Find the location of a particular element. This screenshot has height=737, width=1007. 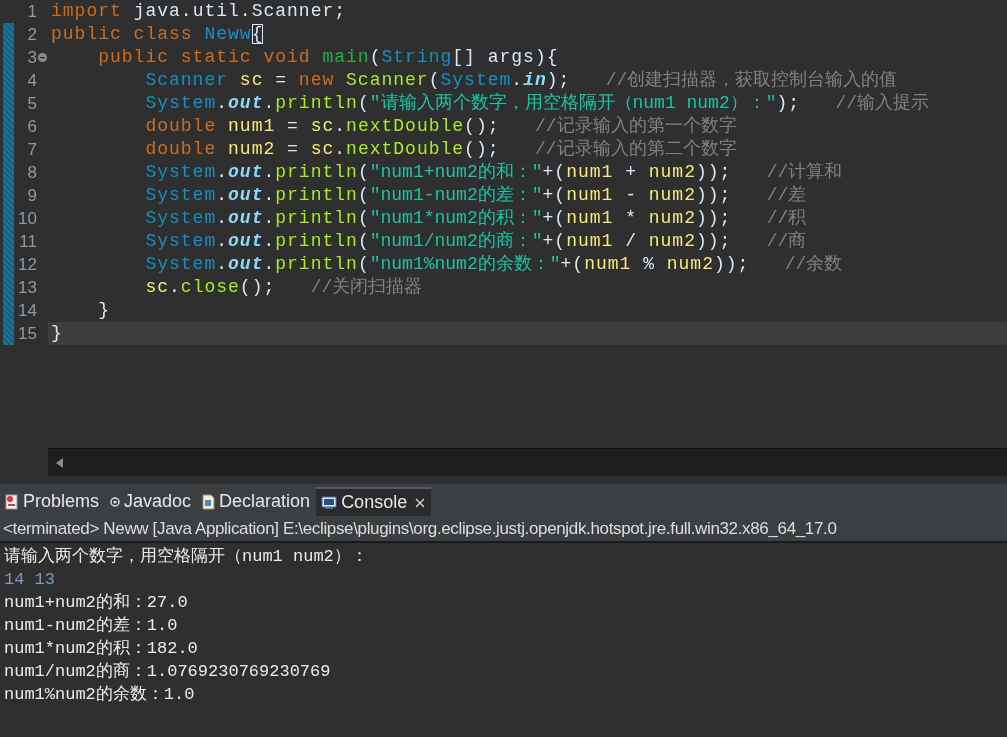

line-number: 13 is located at coordinates (27, 288).